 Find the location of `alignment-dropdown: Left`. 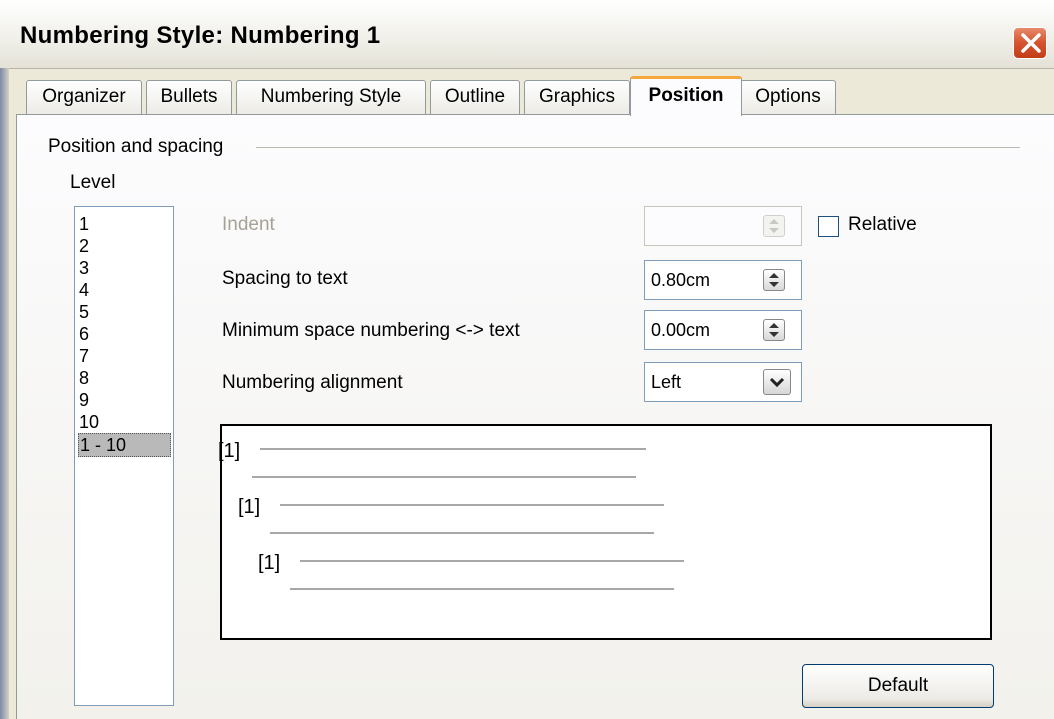

alignment-dropdown: Left is located at coordinates (723, 382).